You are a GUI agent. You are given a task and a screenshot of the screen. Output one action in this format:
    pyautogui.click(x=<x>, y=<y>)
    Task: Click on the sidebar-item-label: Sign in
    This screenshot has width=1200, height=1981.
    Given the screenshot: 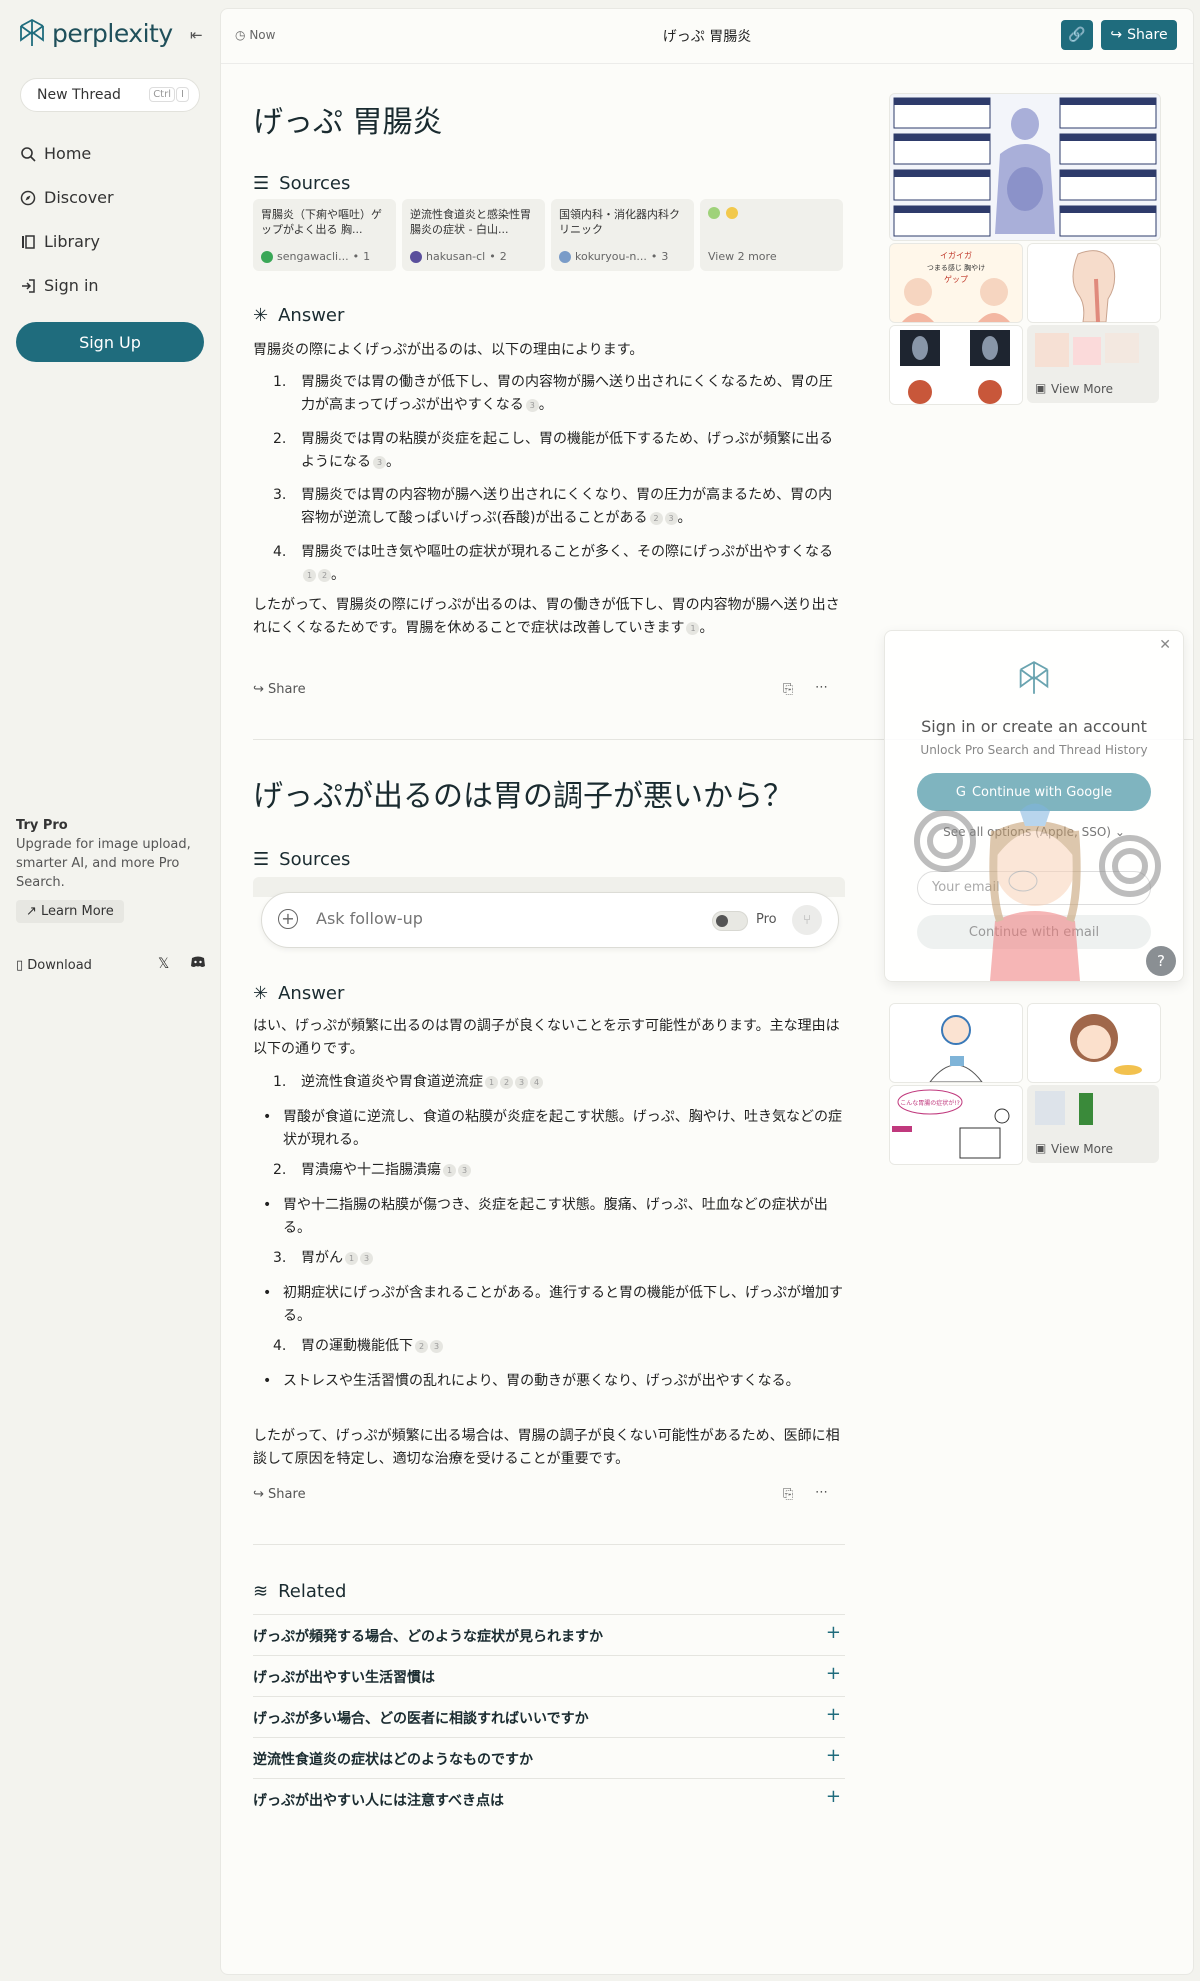 What is the action you would take?
    pyautogui.click(x=71, y=285)
    